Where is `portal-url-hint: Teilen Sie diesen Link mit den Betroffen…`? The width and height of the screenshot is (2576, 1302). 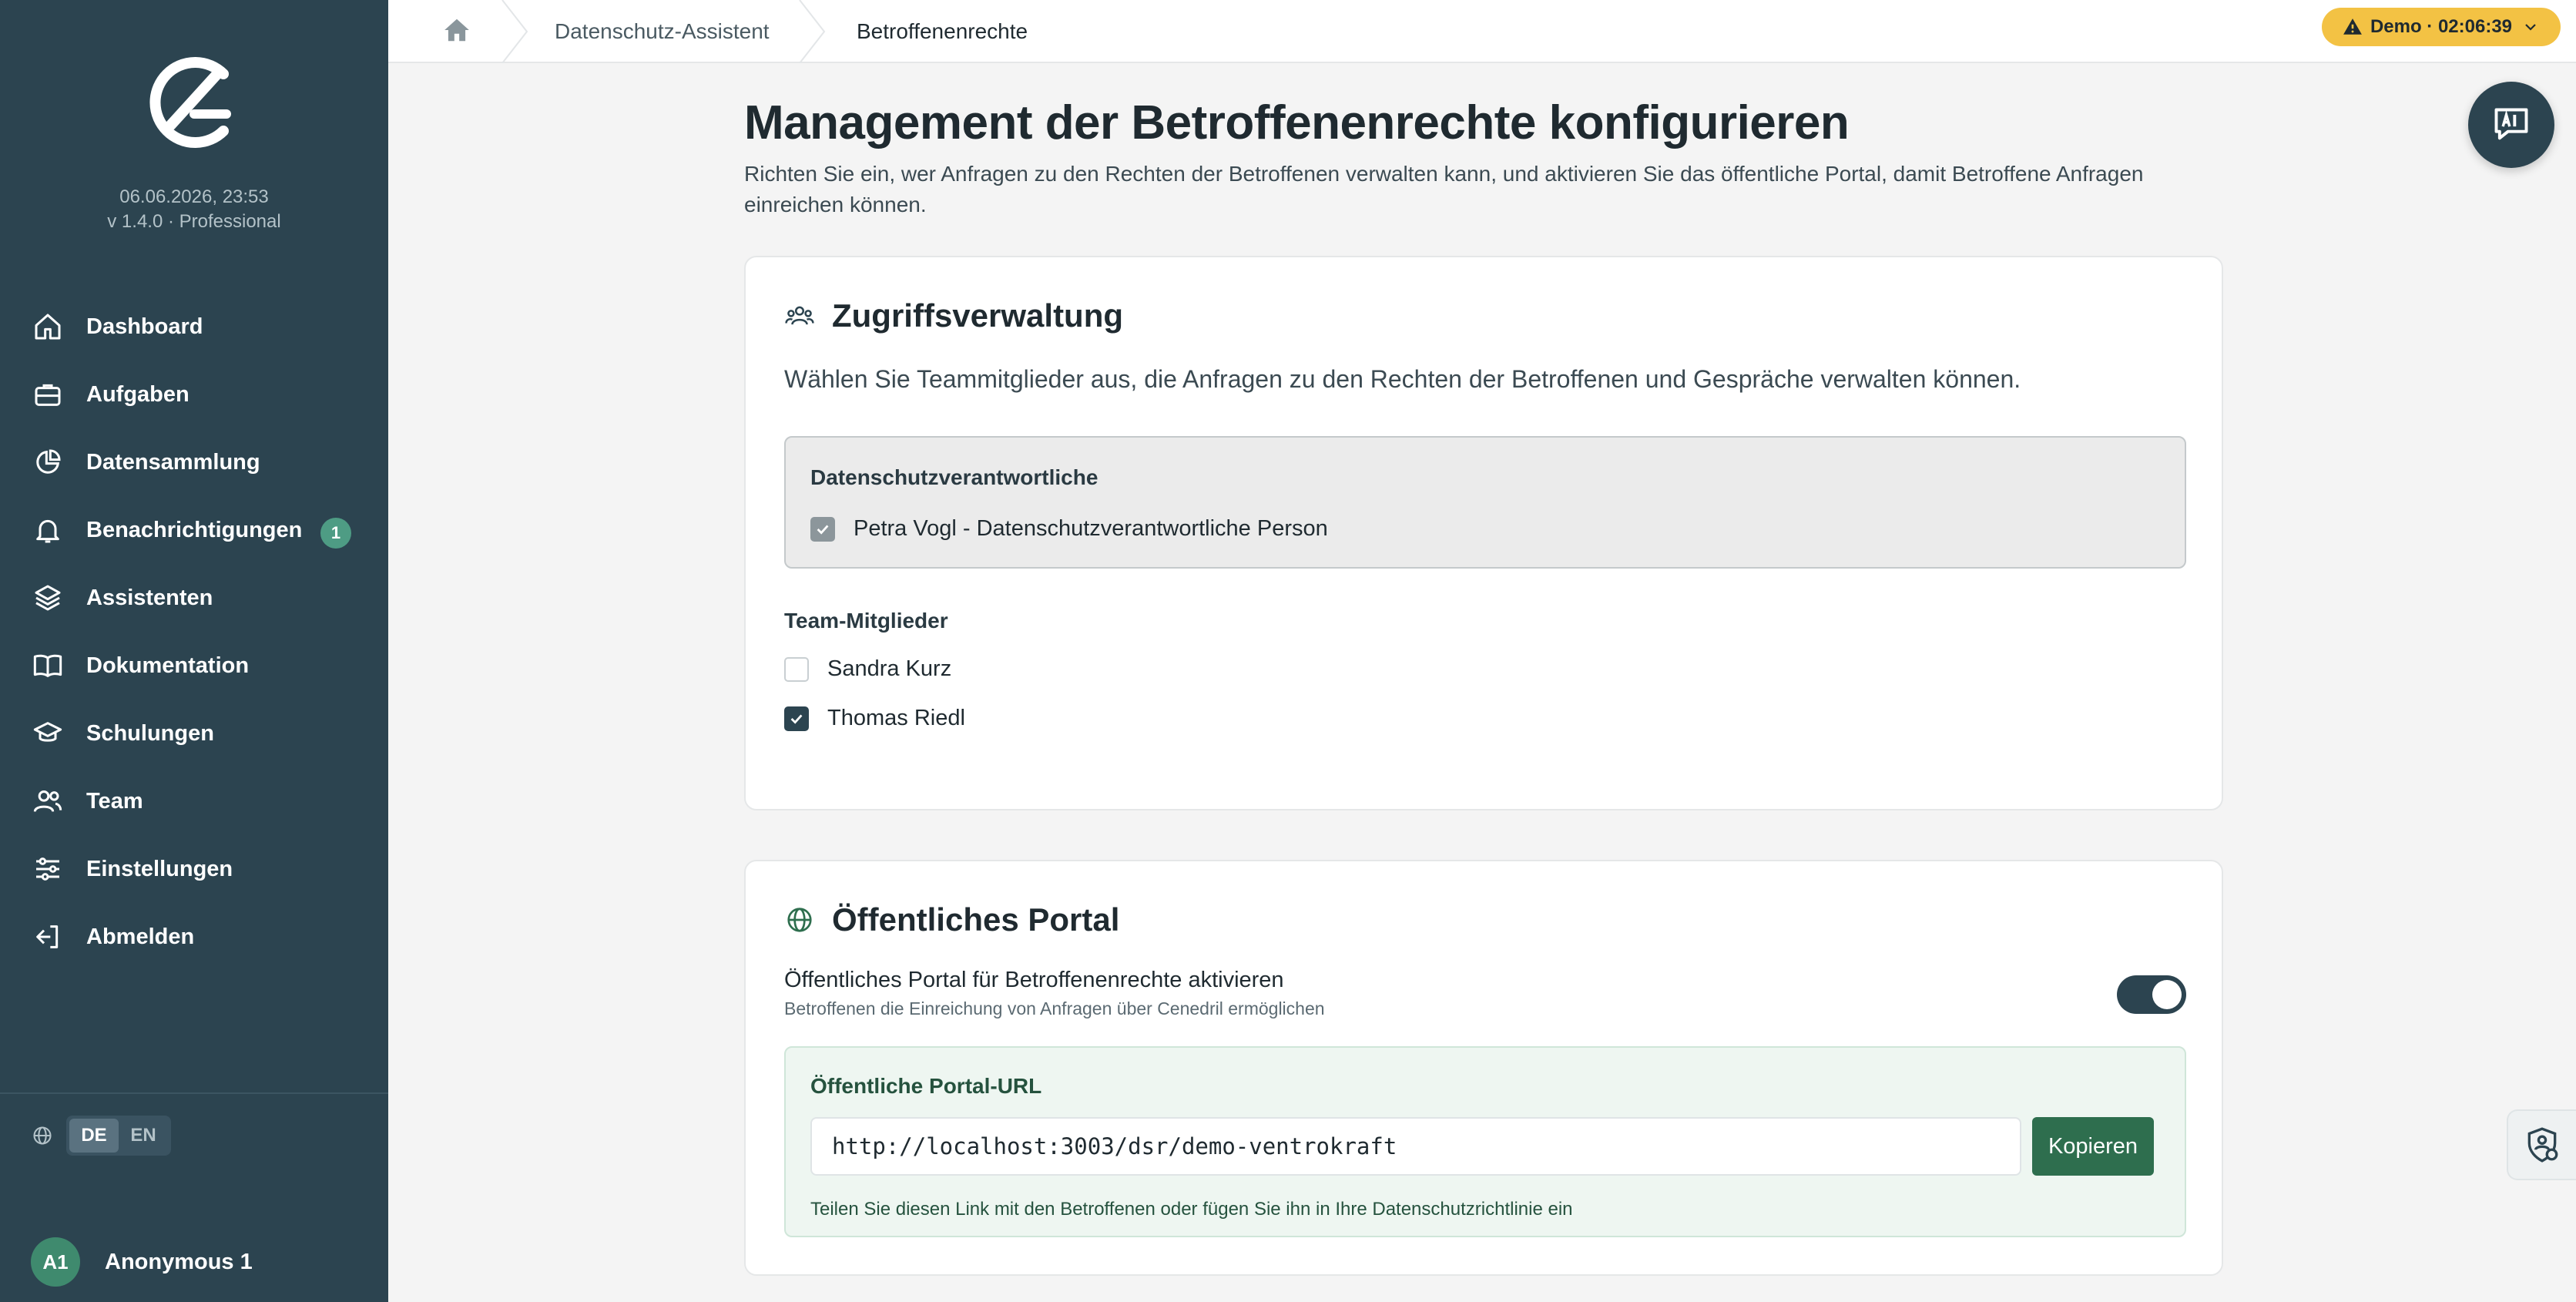
portal-url-hint: Teilen Sie diesen Link mit den Betroffen… is located at coordinates (1191, 1209).